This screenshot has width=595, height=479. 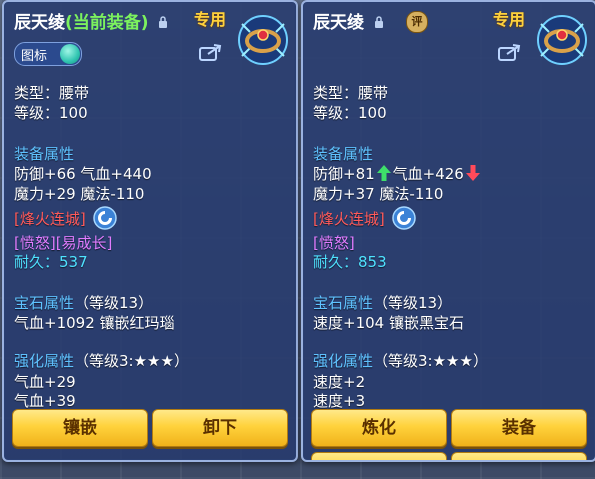 I want to click on enhance-attr-line-2: 速度+3, so click(x=339, y=401).